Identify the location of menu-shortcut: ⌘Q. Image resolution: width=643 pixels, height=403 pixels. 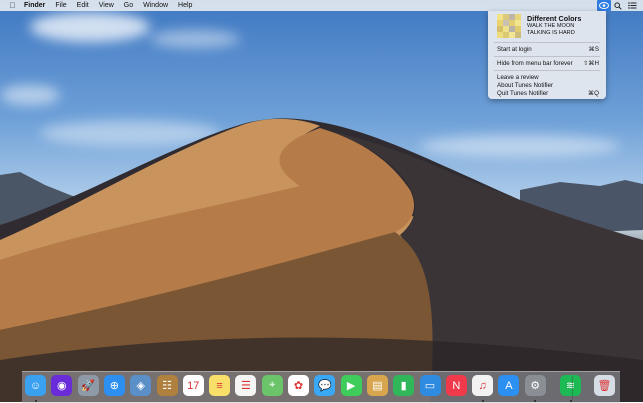
(593, 93).